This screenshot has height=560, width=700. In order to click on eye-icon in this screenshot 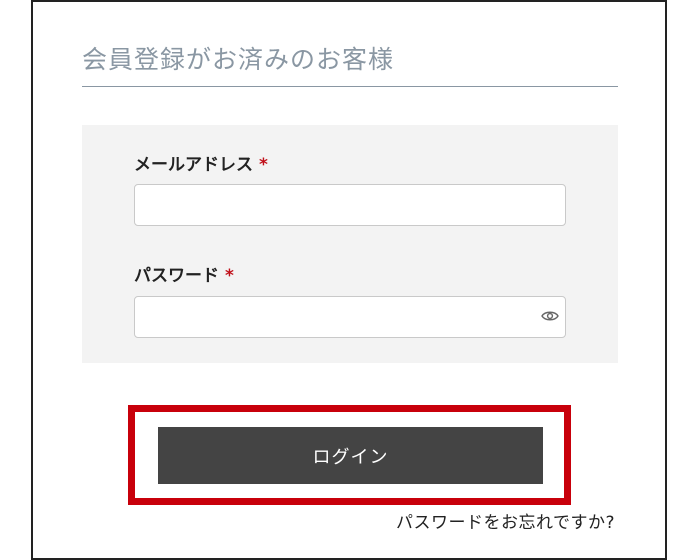, I will do `click(550, 316)`.